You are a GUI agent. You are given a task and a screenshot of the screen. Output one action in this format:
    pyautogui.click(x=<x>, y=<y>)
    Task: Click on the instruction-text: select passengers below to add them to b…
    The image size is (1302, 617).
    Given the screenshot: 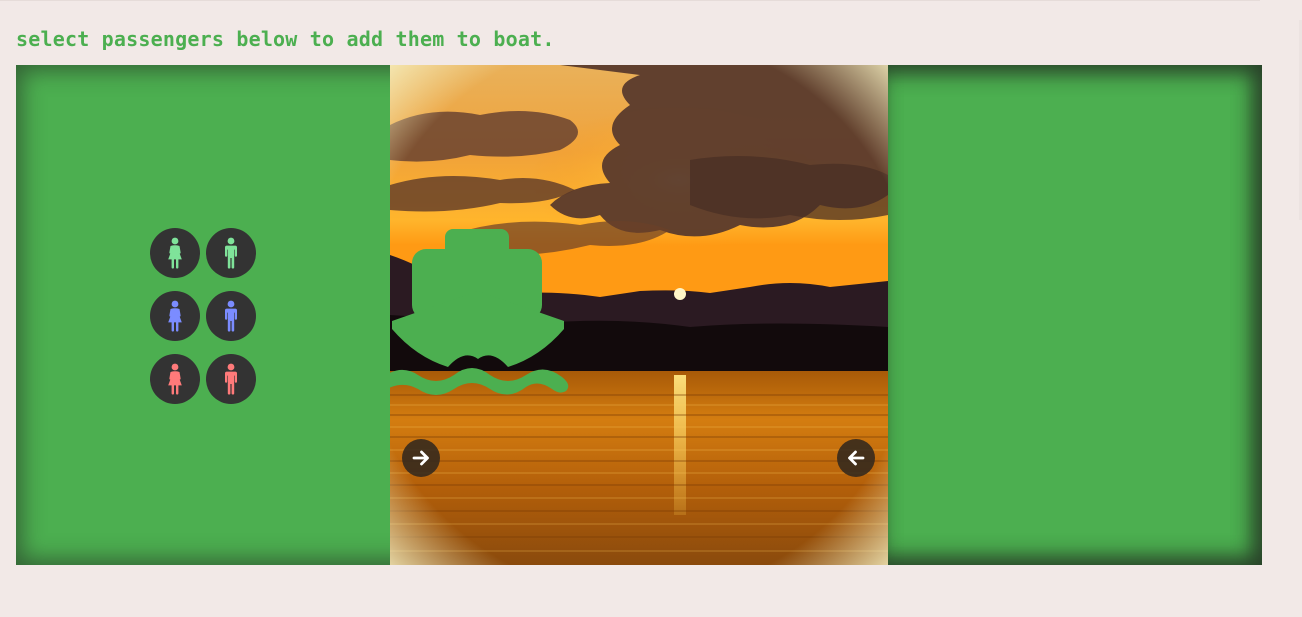 What is the action you would take?
    pyautogui.click(x=285, y=39)
    